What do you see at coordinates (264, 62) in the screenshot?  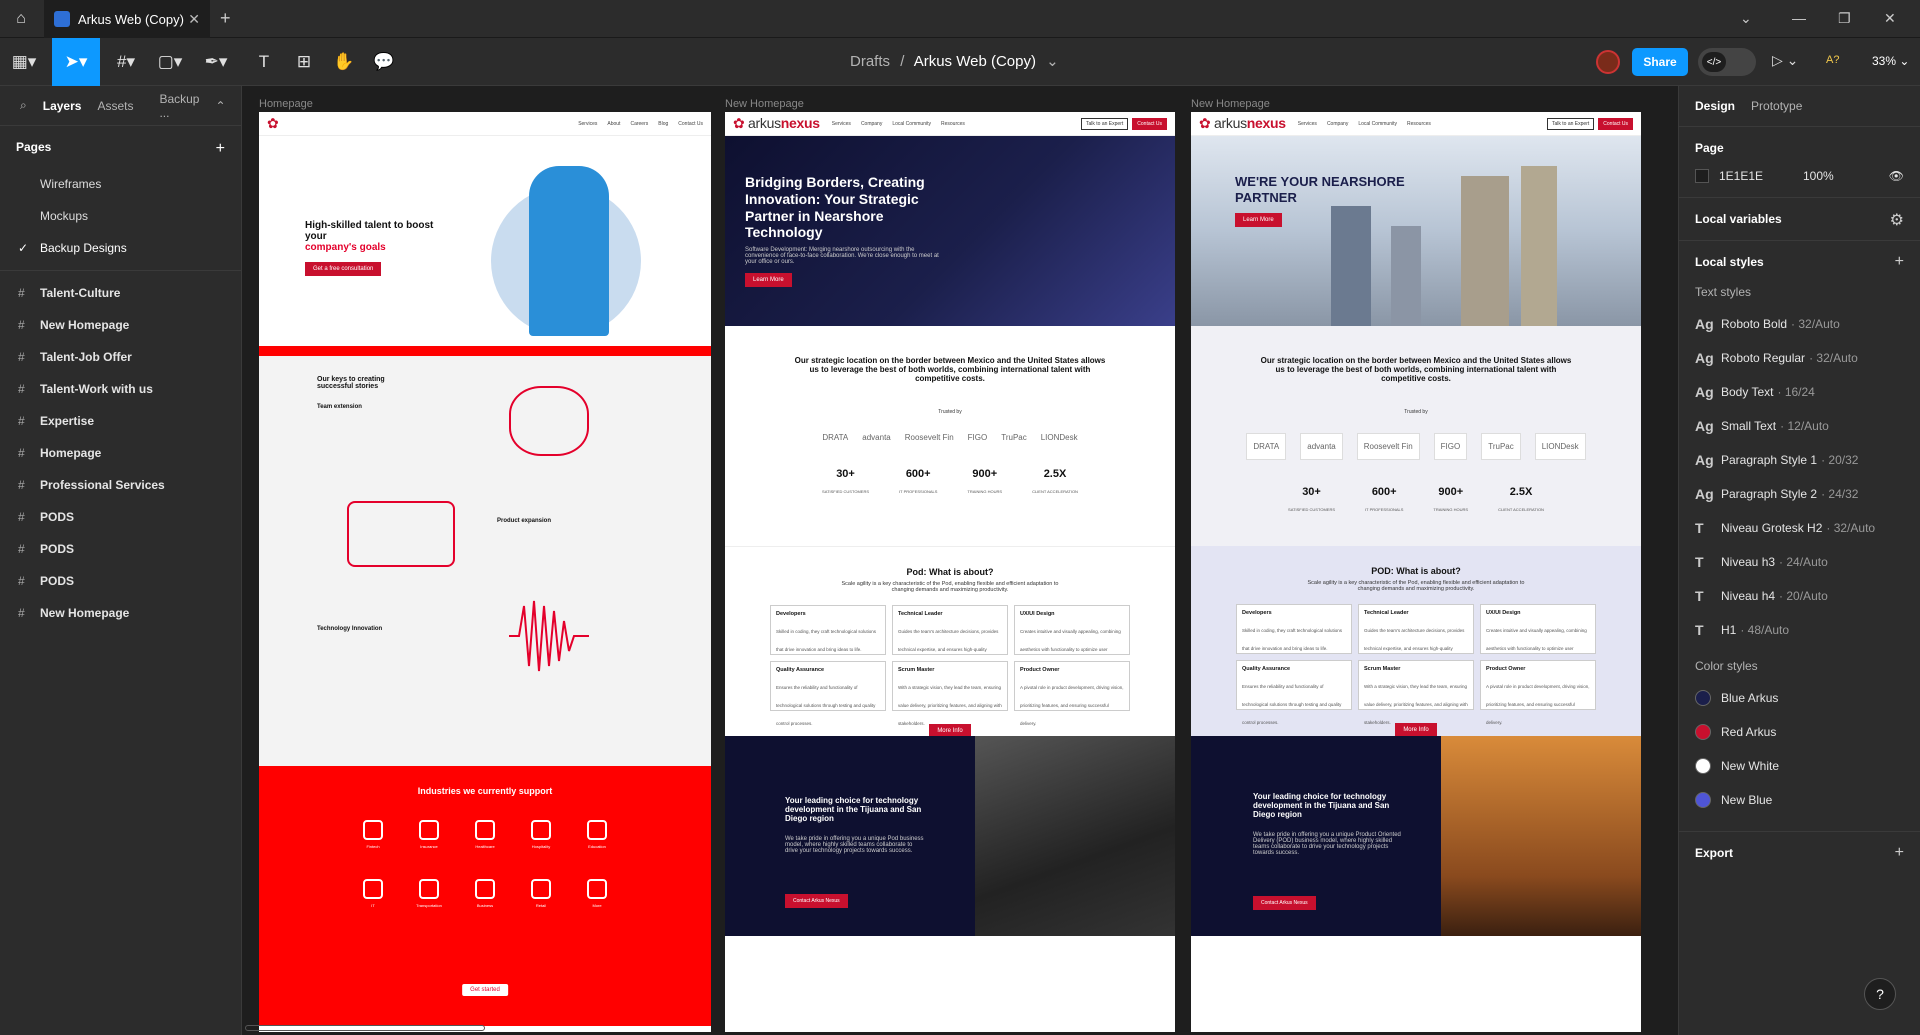 I see `text-tool-icon: T` at bounding box center [264, 62].